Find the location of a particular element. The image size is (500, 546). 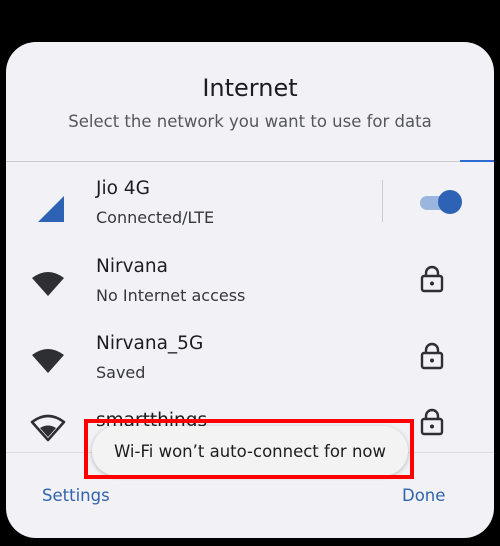

toggle-knob is located at coordinates (450, 202).